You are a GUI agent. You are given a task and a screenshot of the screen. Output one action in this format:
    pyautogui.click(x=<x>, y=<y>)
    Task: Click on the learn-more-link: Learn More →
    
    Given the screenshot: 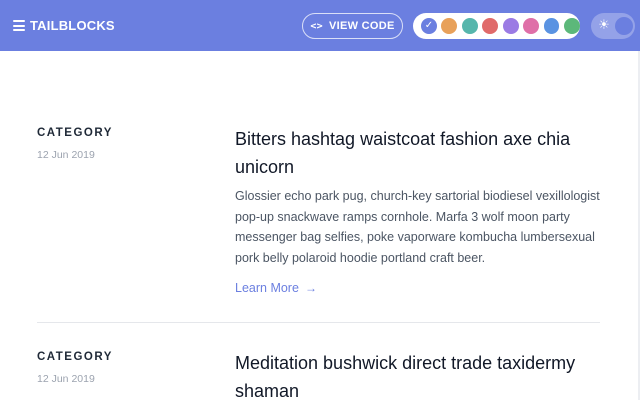 What is the action you would take?
    pyautogui.click(x=276, y=288)
    